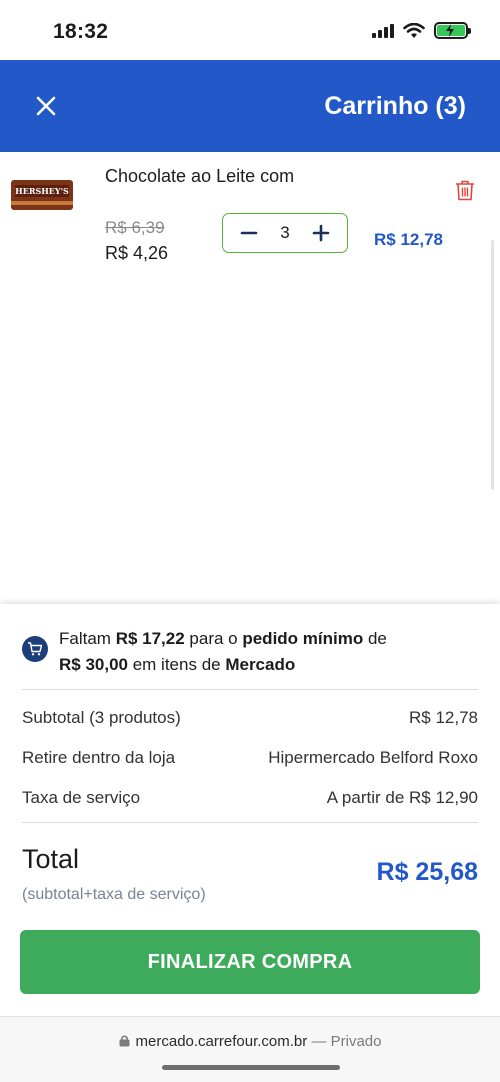 This screenshot has height=1082, width=500. Describe the element at coordinates (452, 30) in the screenshot. I see `battery-charging-icon` at that location.